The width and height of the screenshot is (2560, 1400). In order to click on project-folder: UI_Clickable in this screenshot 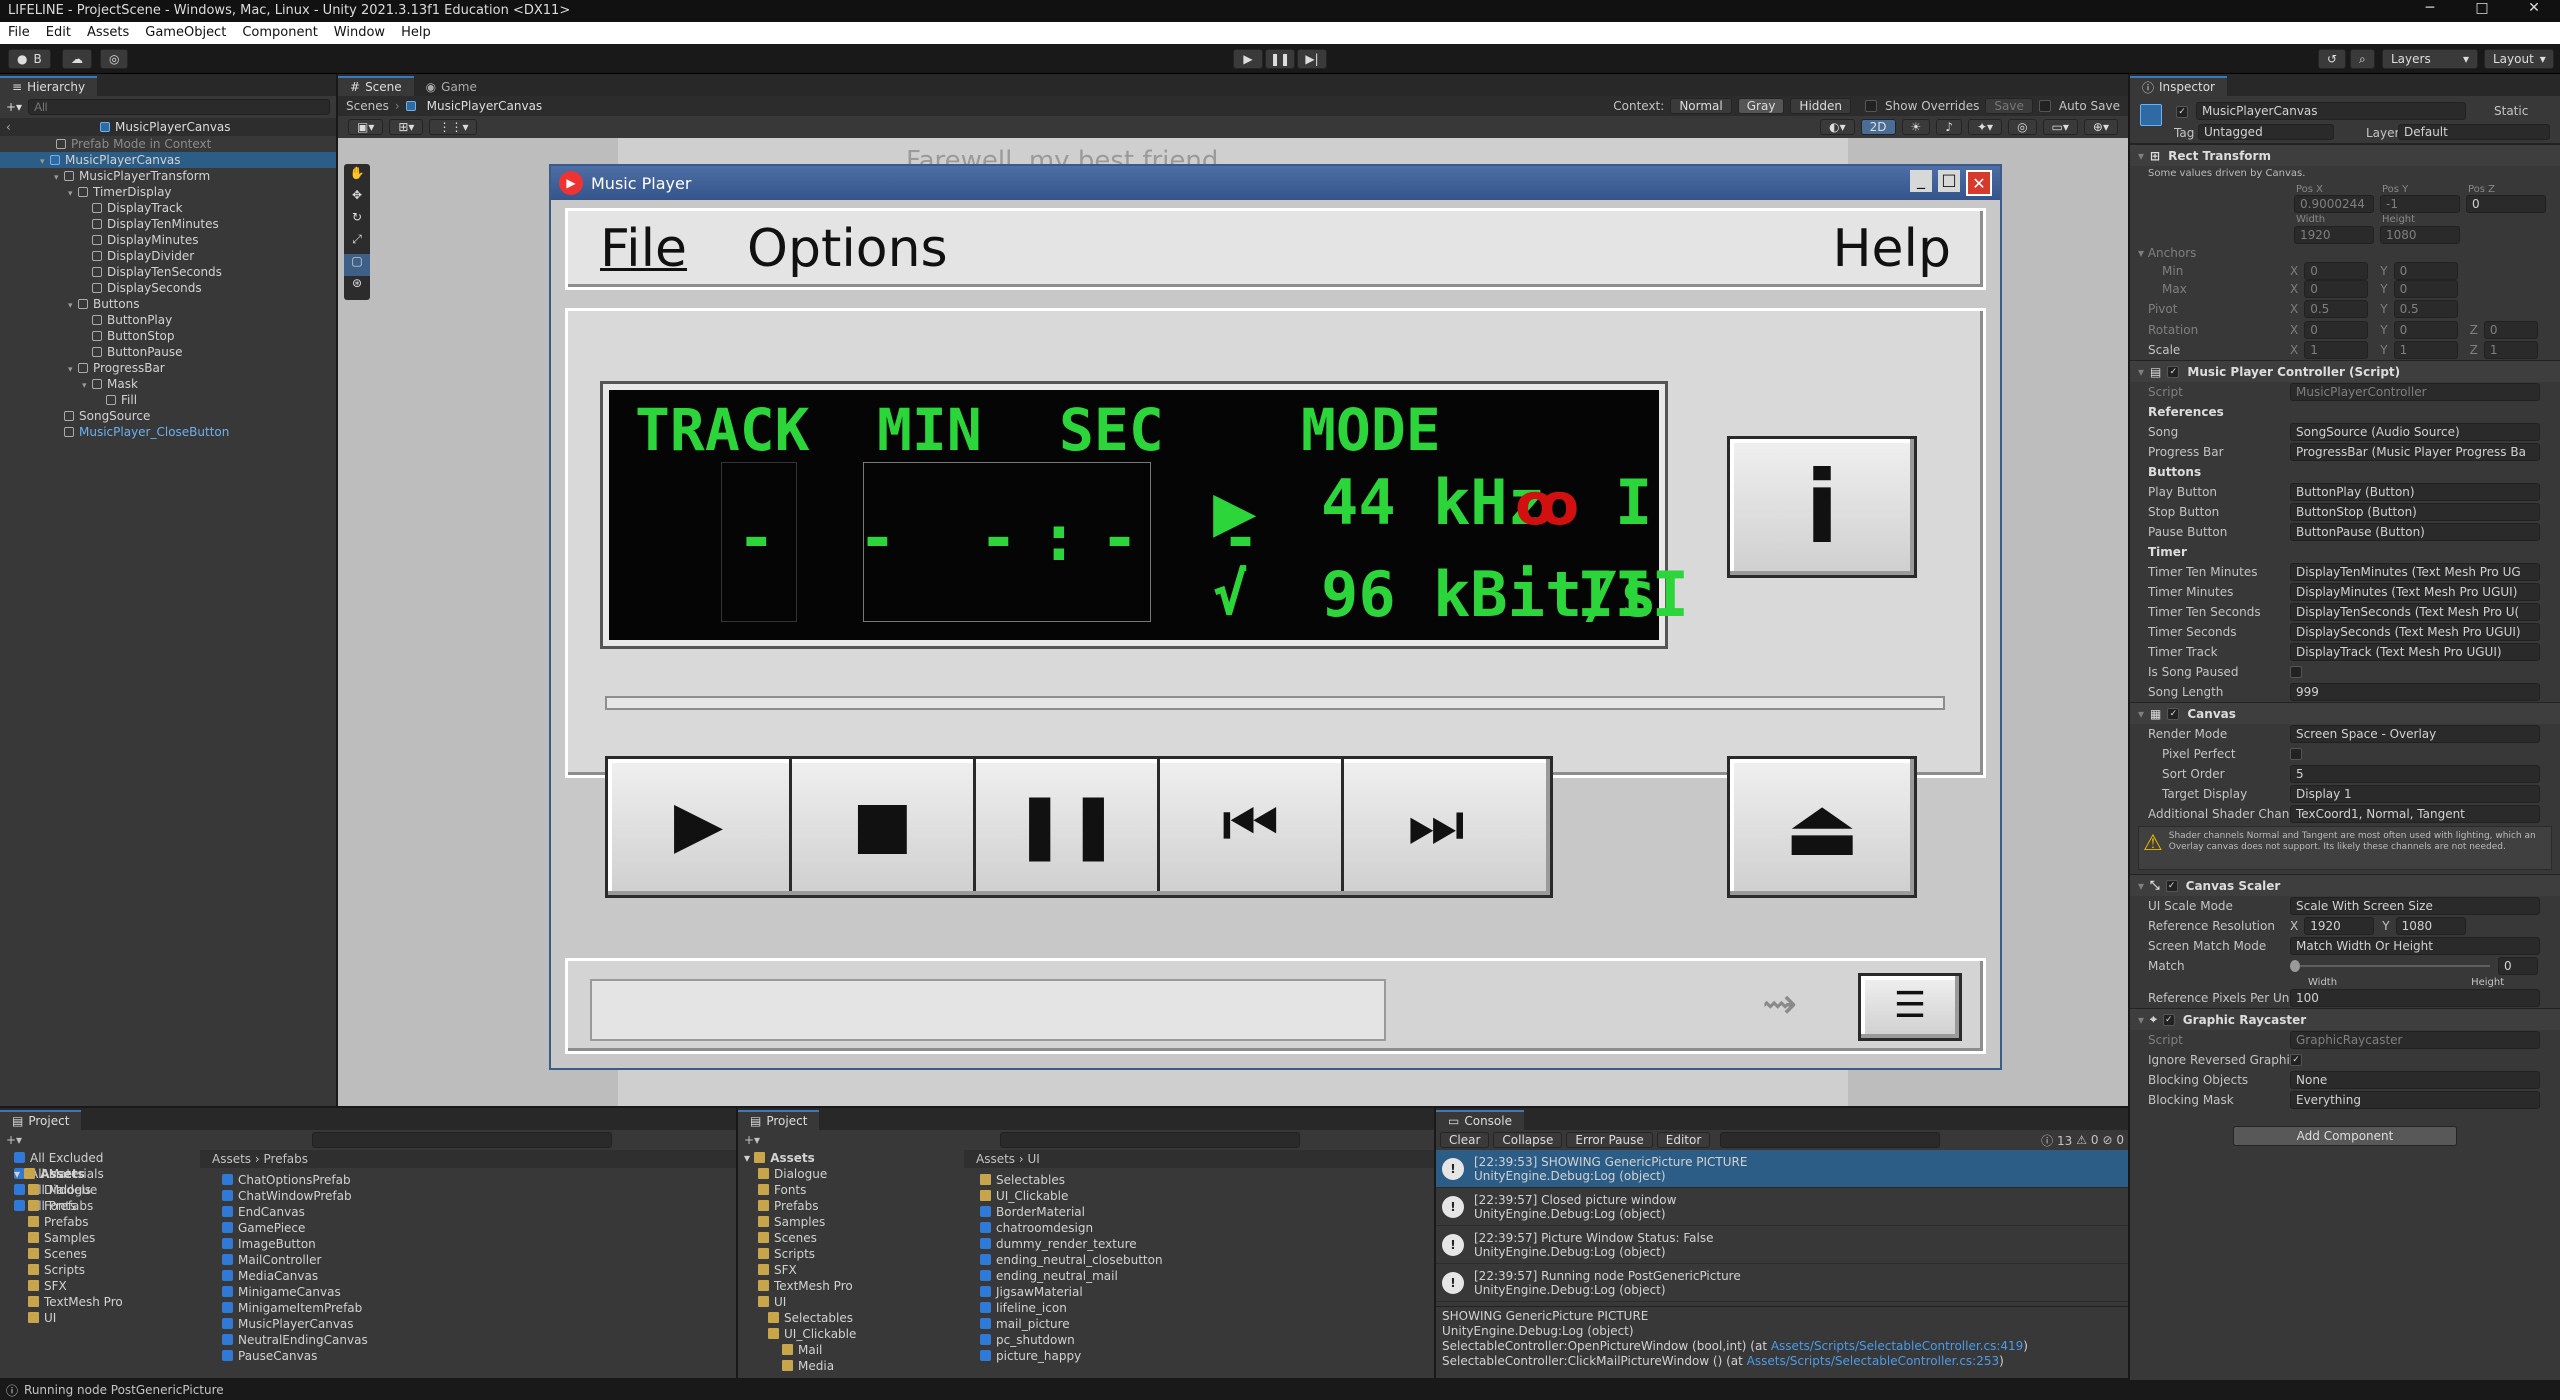, I will do `click(847, 1334)`.